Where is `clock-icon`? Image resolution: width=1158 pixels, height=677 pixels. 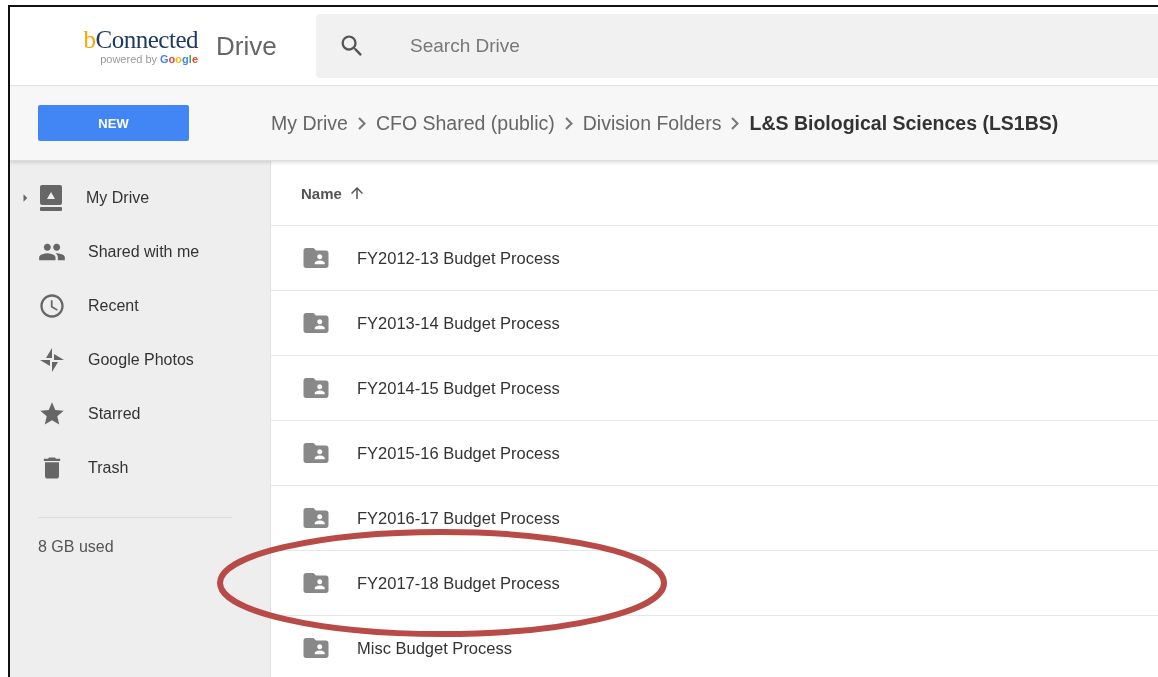 clock-icon is located at coordinates (52, 306).